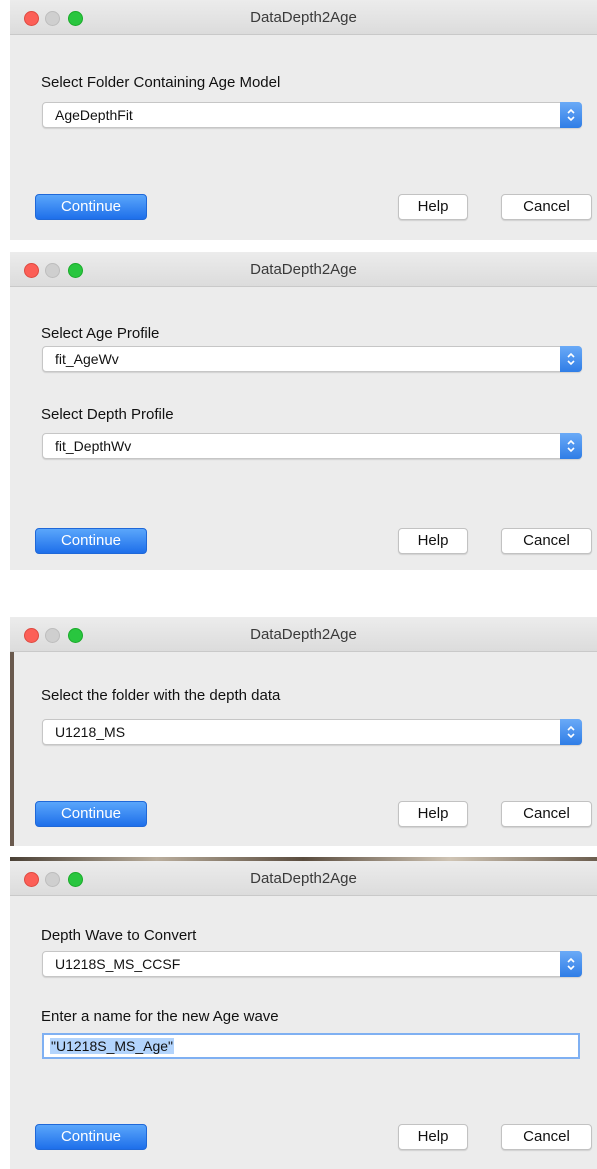  What do you see at coordinates (311, 1046) in the screenshot?
I see `age-wave-name-input: "U1218S_MS_Age"` at bounding box center [311, 1046].